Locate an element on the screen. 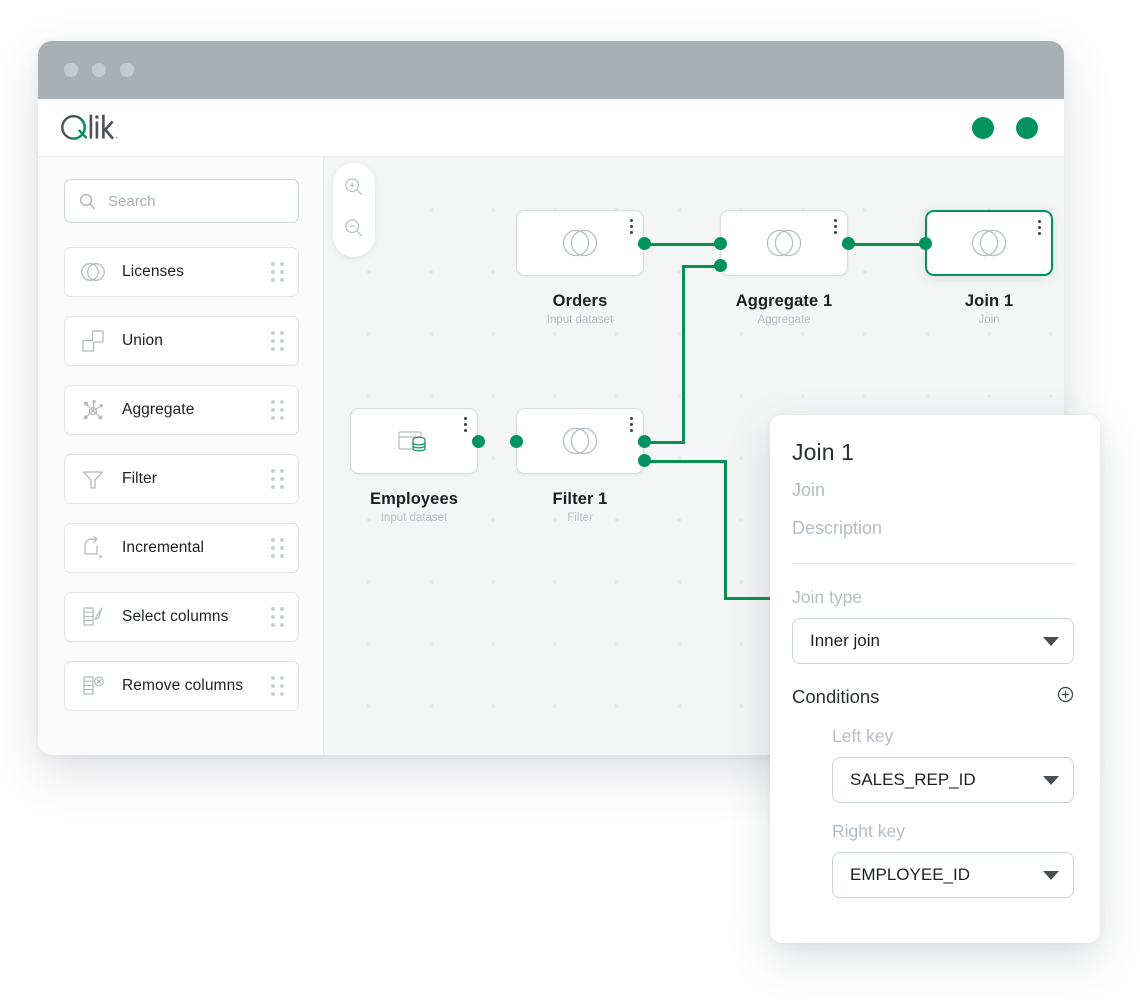  node-aggregate-1-output-port is located at coordinates (848, 243).